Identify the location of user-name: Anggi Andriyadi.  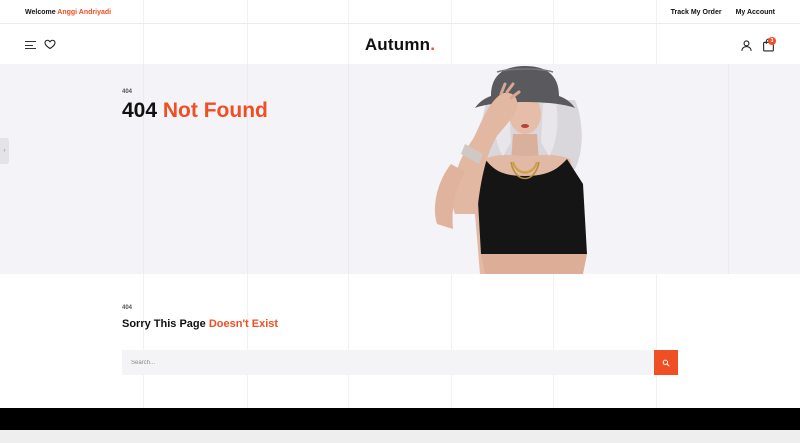
(84, 12).